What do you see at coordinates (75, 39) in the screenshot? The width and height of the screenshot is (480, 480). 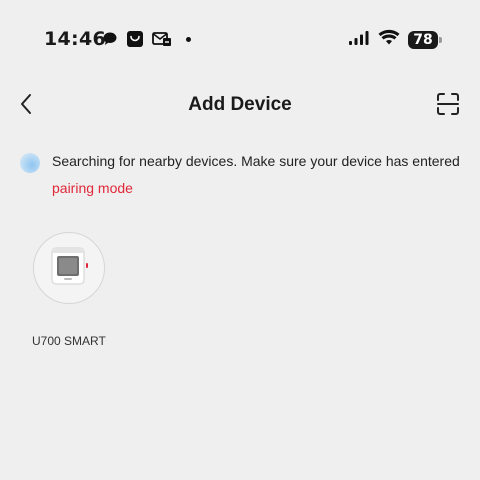 I see `status-time: 14:46` at bounding box center [75, 39].